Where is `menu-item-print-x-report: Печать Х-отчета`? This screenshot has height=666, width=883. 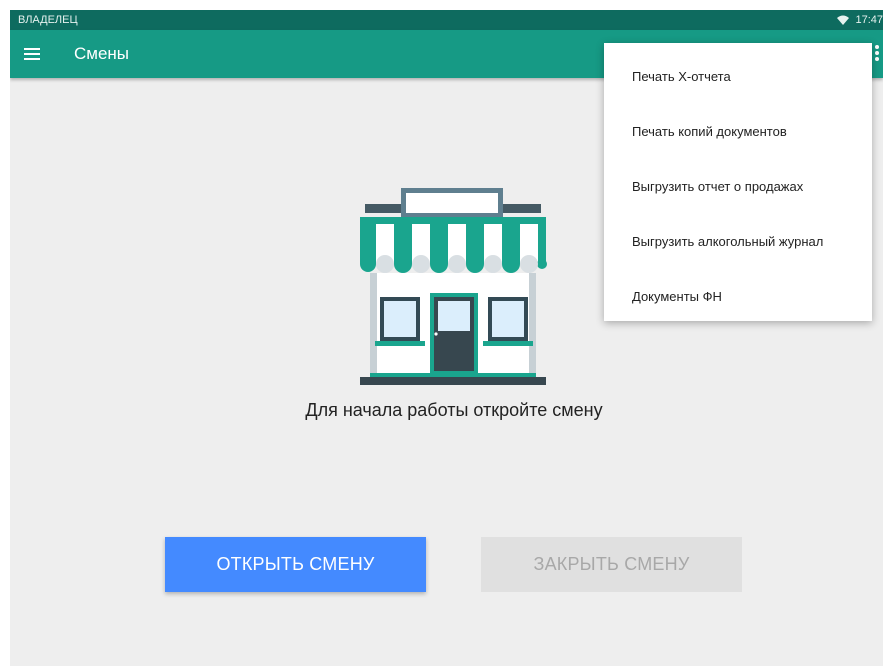 menu-item-print-x-report: Печать Х-отчета is located at coordinates (738, 76).